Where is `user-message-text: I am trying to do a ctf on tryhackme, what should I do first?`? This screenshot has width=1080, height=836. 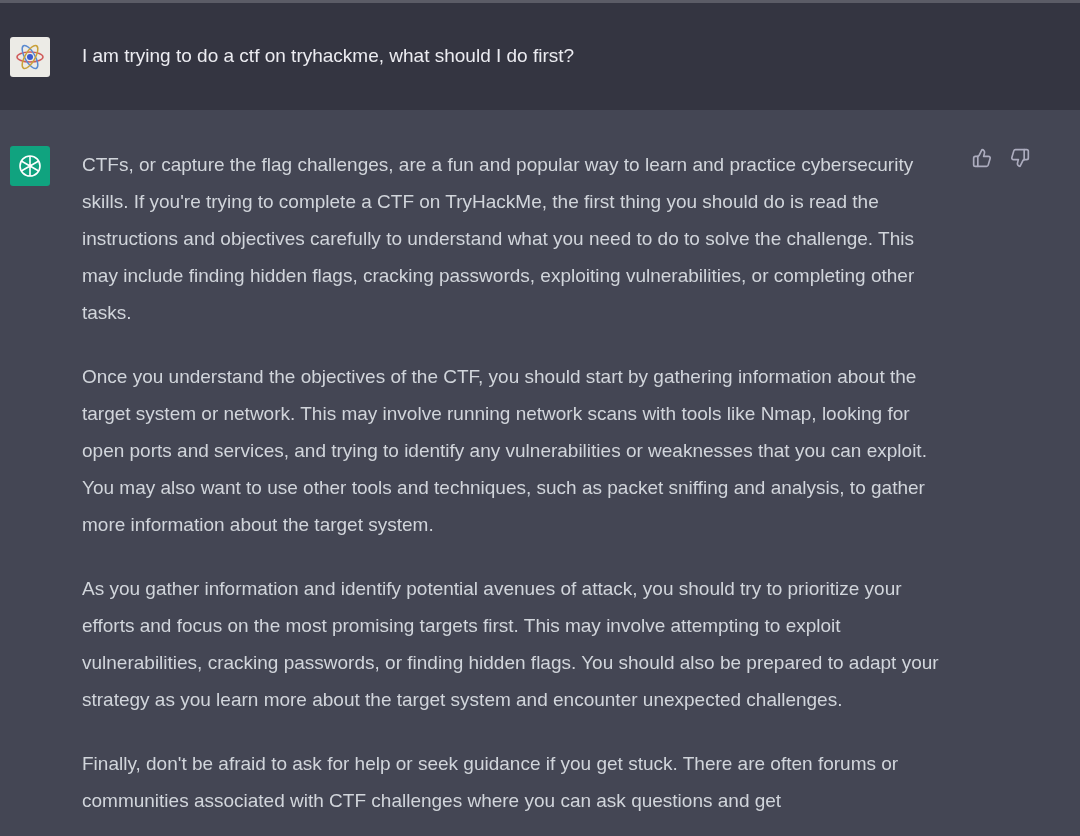
user-message-text: I am trying to do a ctf on tryhackme, what should I do first? is located at coordinates (328, 56).